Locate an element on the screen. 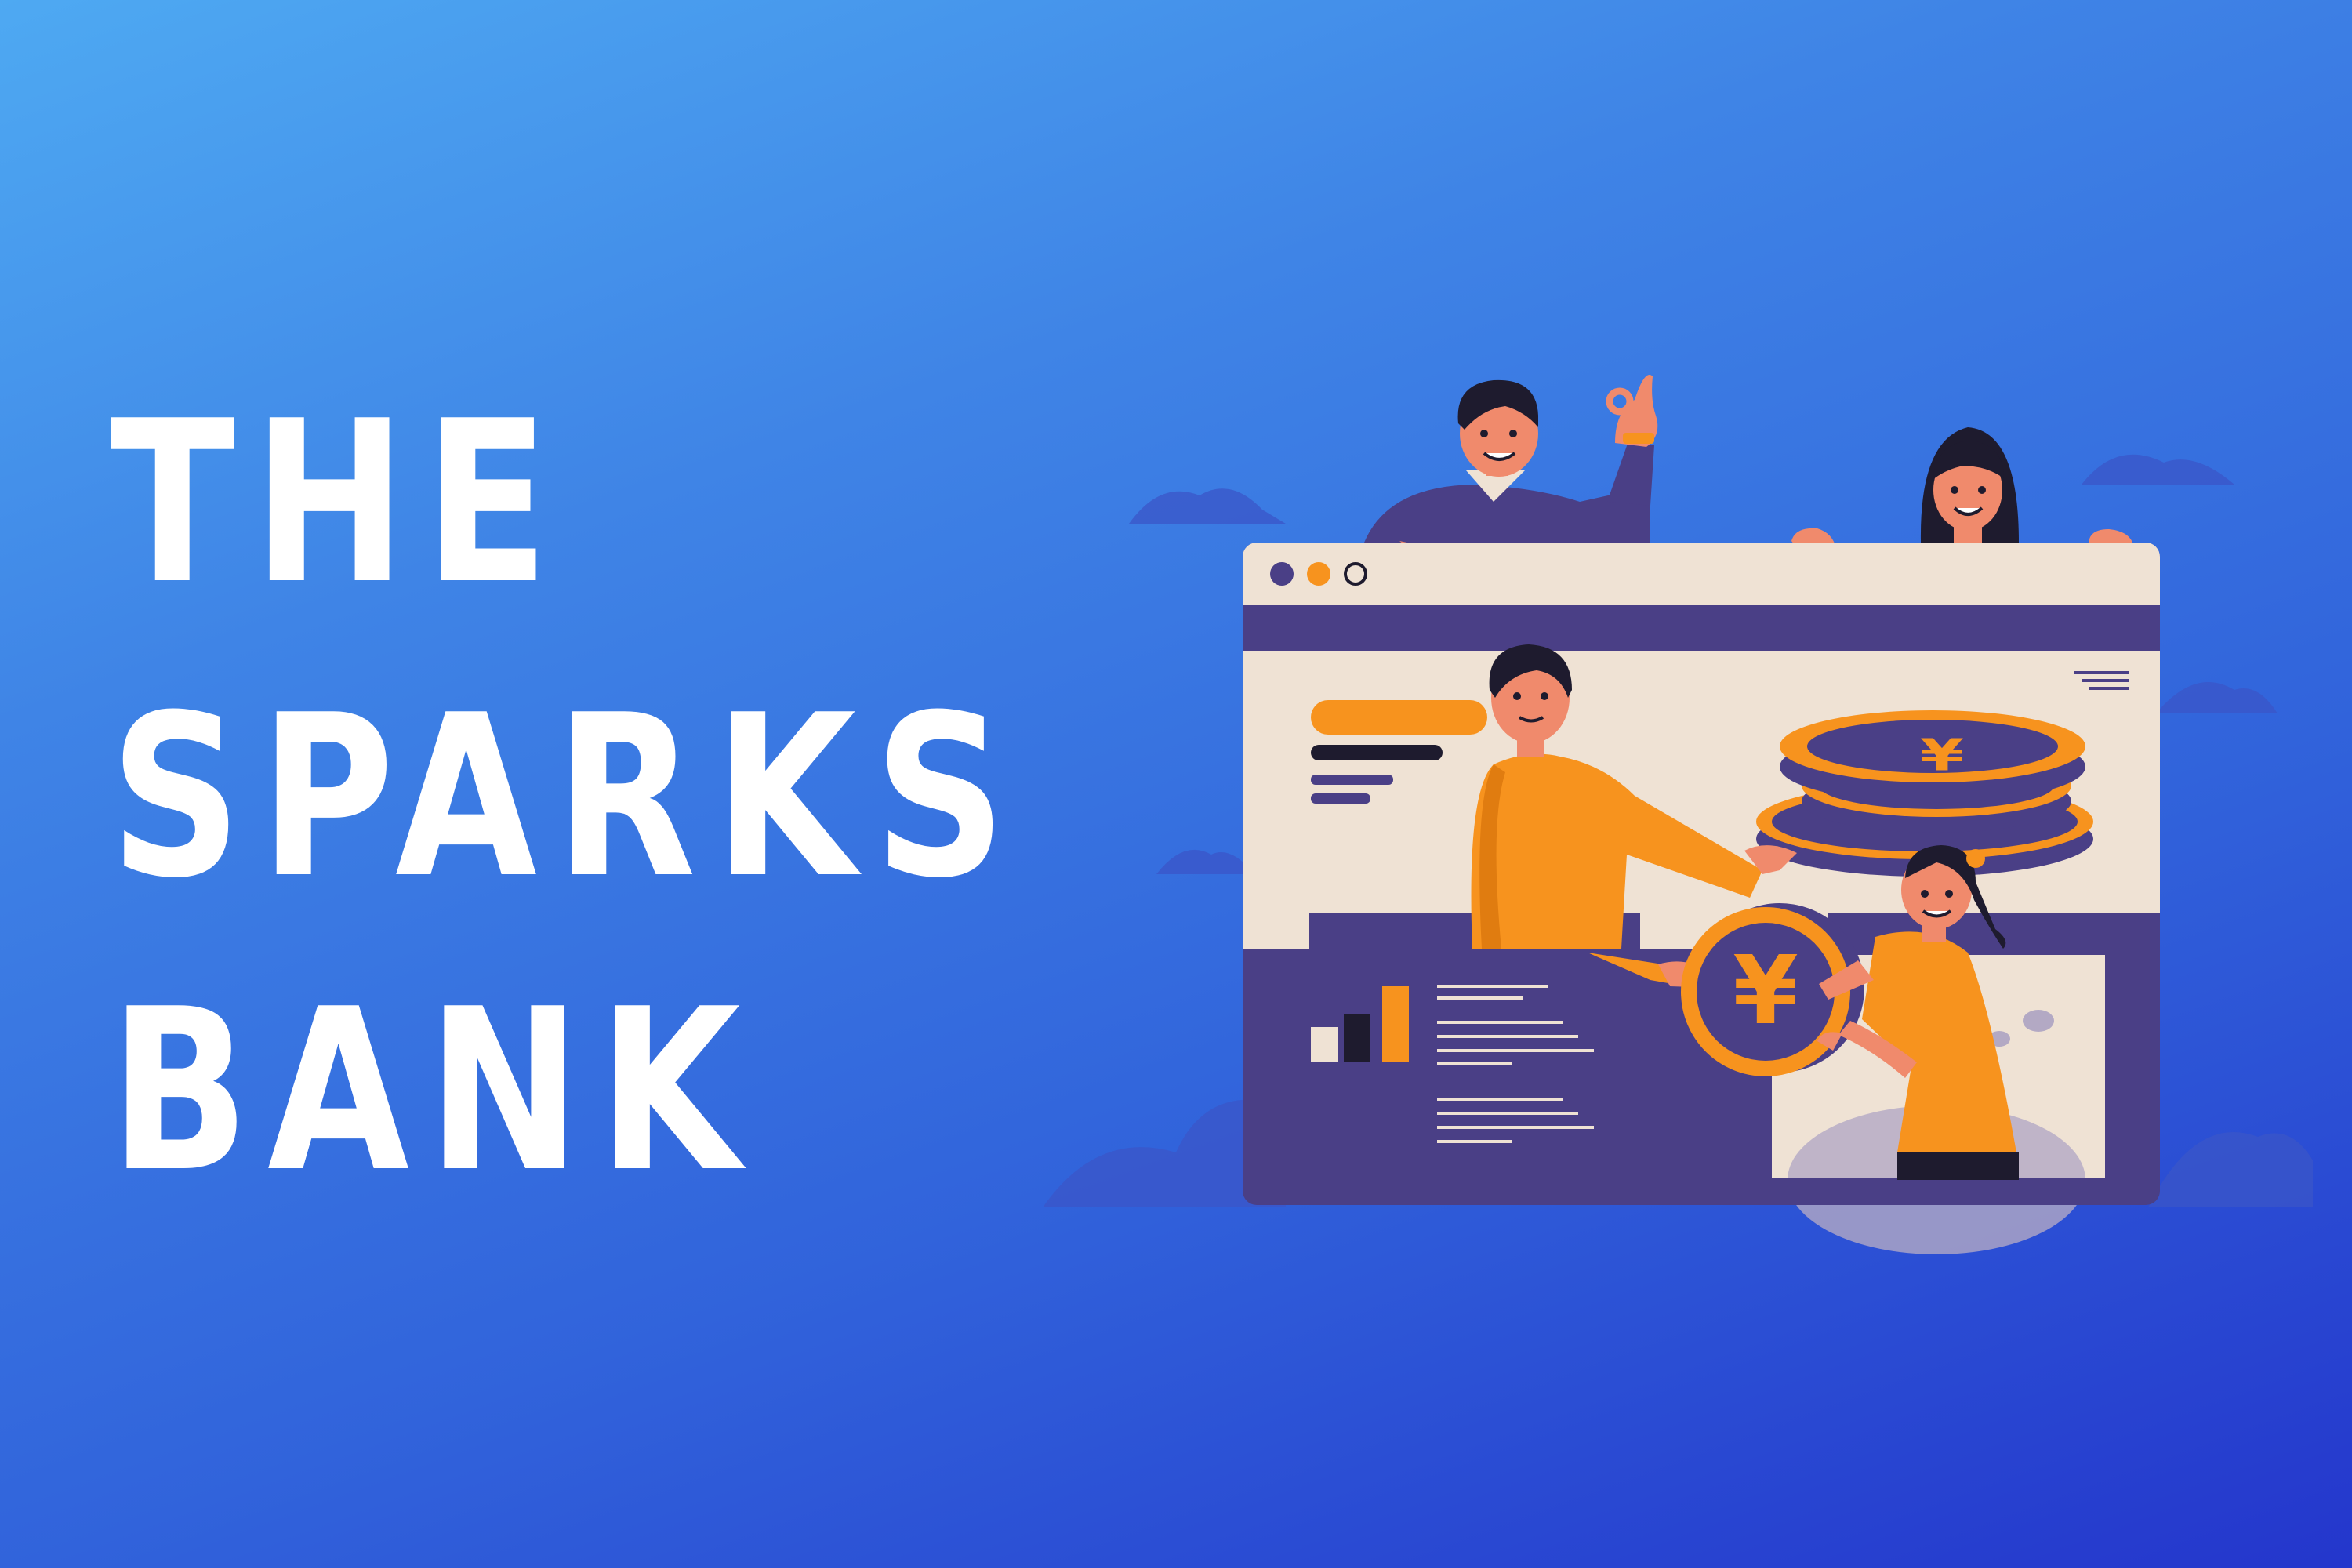 This screenshot has height=1568, width=2352. headline-line-2: SPARKS is located at coordinates (567, 797).